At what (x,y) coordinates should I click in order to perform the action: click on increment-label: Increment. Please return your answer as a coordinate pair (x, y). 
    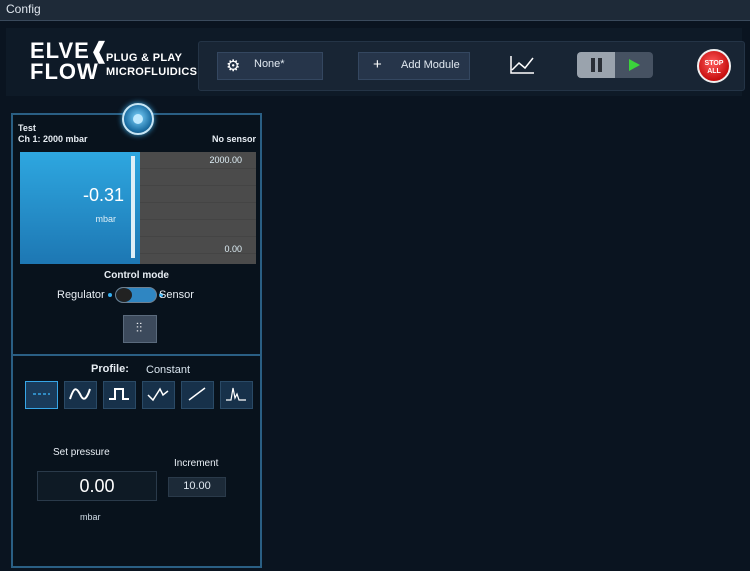
    Looking at the image, I should click on (196, 463).